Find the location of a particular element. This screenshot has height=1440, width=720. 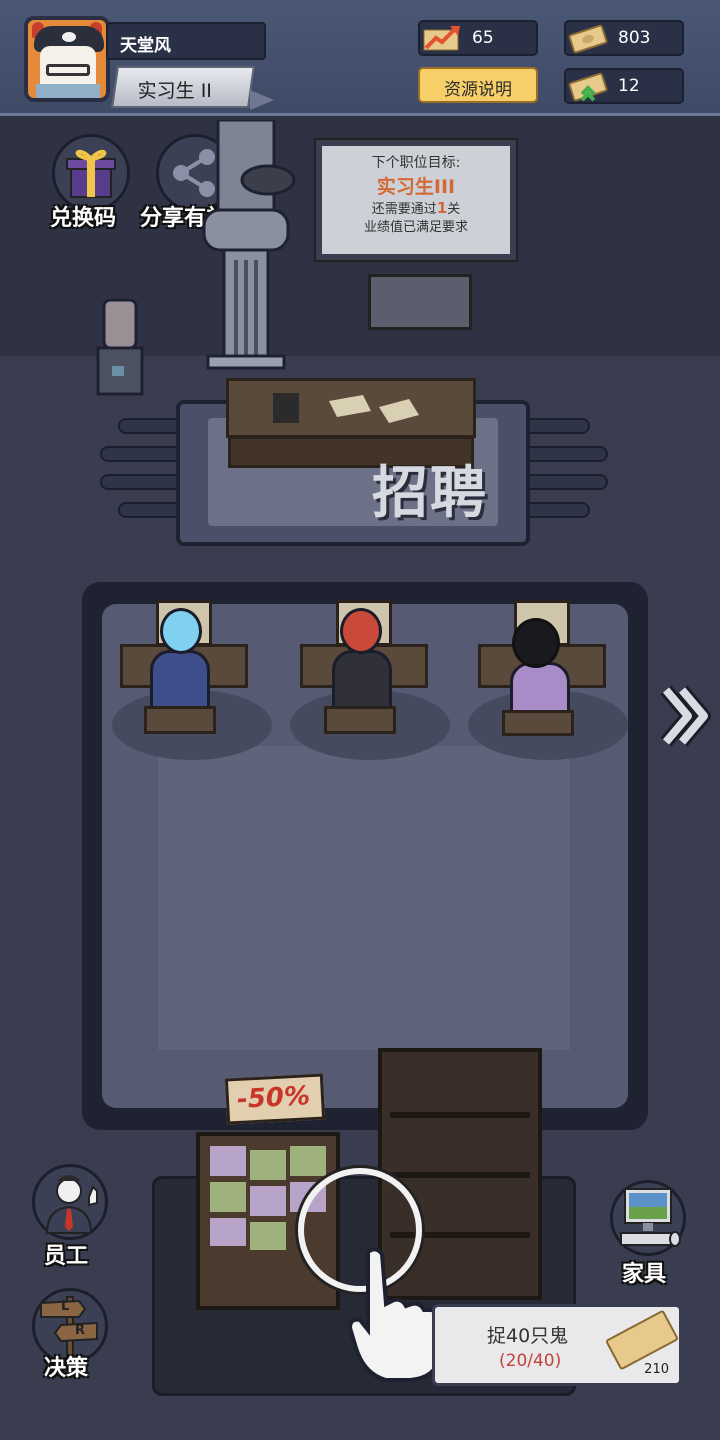

board-performance-status: 业绩值已满足要求 is located at coordinates (415, 227).